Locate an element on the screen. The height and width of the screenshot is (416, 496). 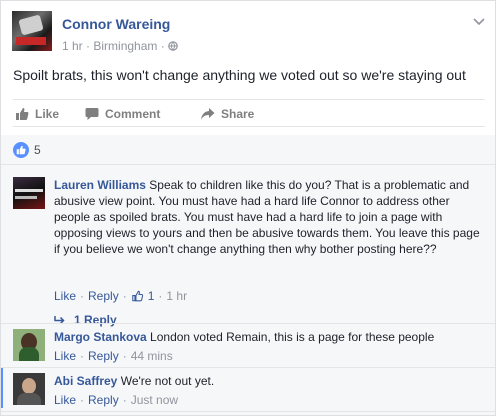
post-time: 1 hr is located at coordinates (72, 46).